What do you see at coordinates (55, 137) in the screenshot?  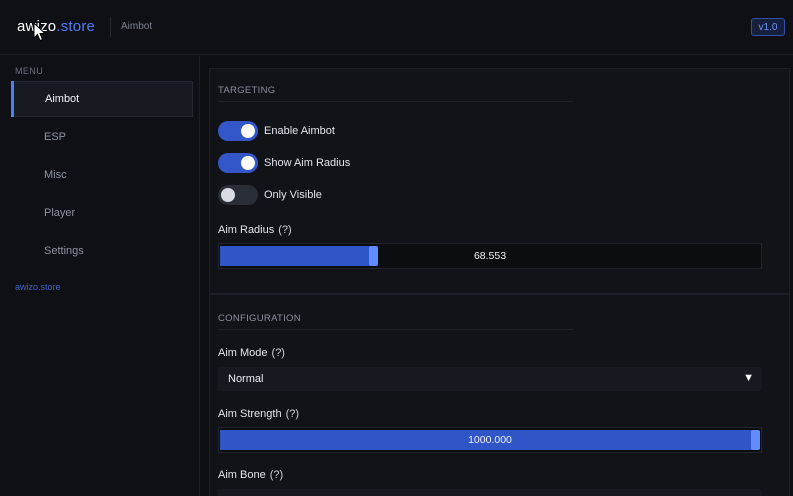 I see `sidebar-item-label: ESP` at bounding box center [55, 137].